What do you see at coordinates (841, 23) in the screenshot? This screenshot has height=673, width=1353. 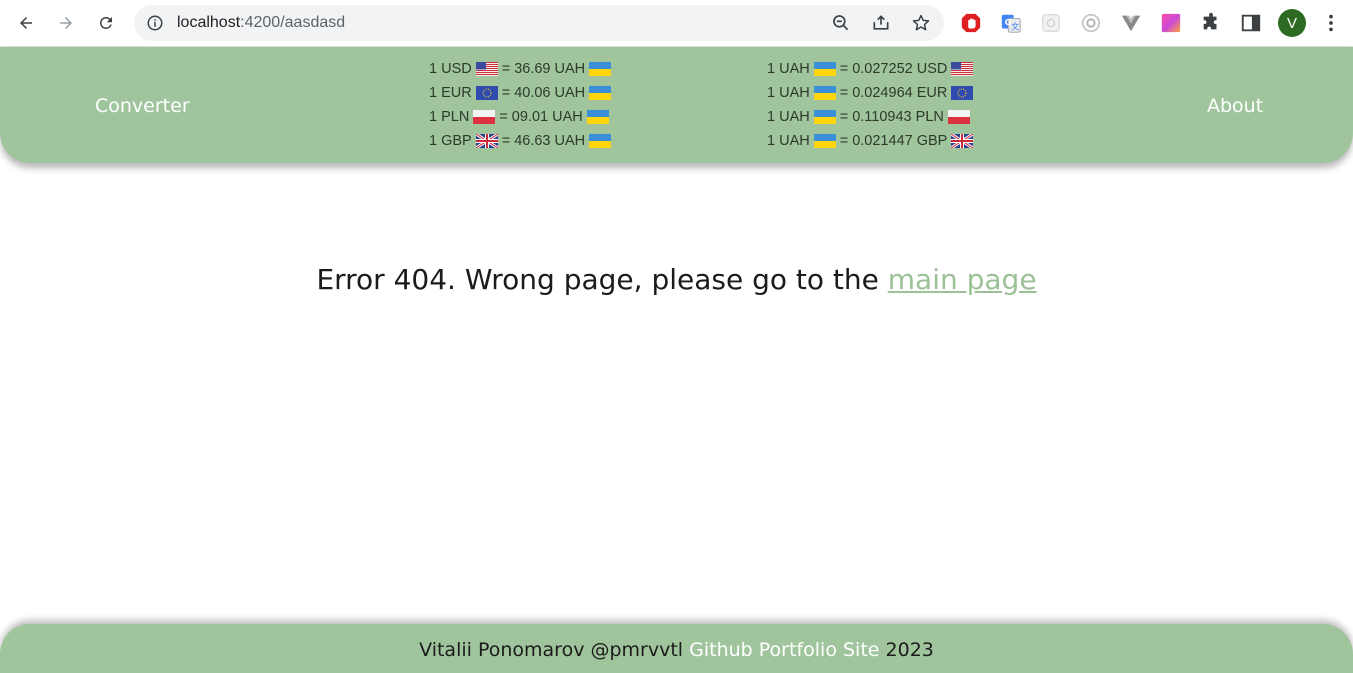 I see `zoom-out-icon` at bounding box center [841, 23].